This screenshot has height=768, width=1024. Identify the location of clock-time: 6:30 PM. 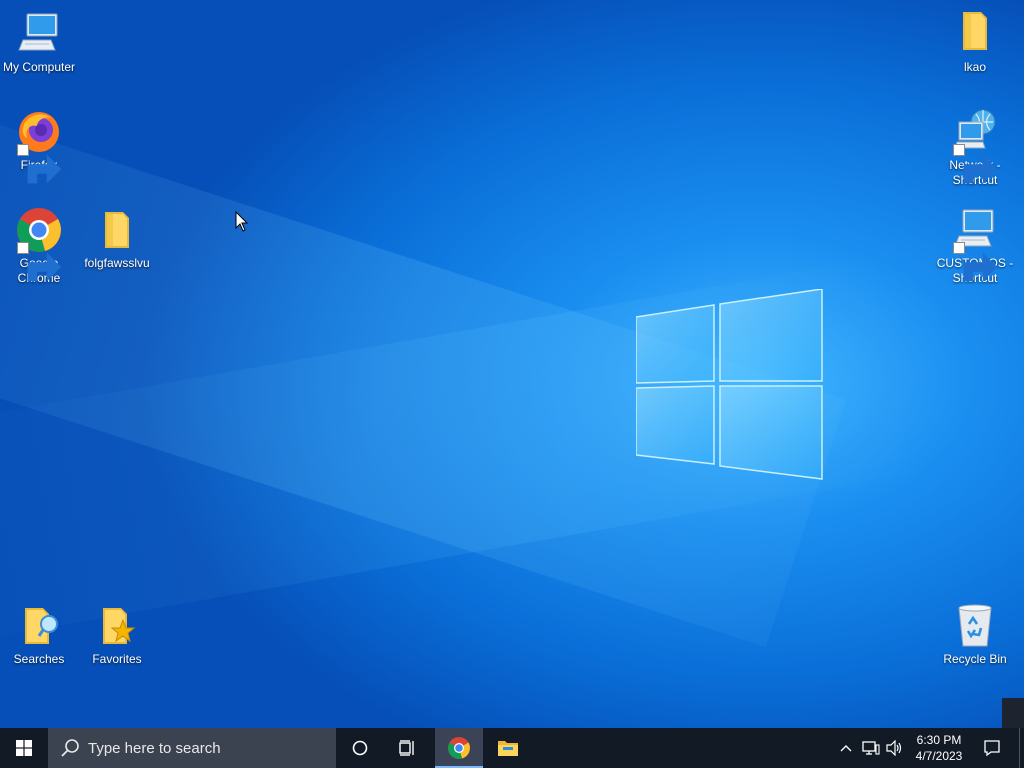
(939, 740).